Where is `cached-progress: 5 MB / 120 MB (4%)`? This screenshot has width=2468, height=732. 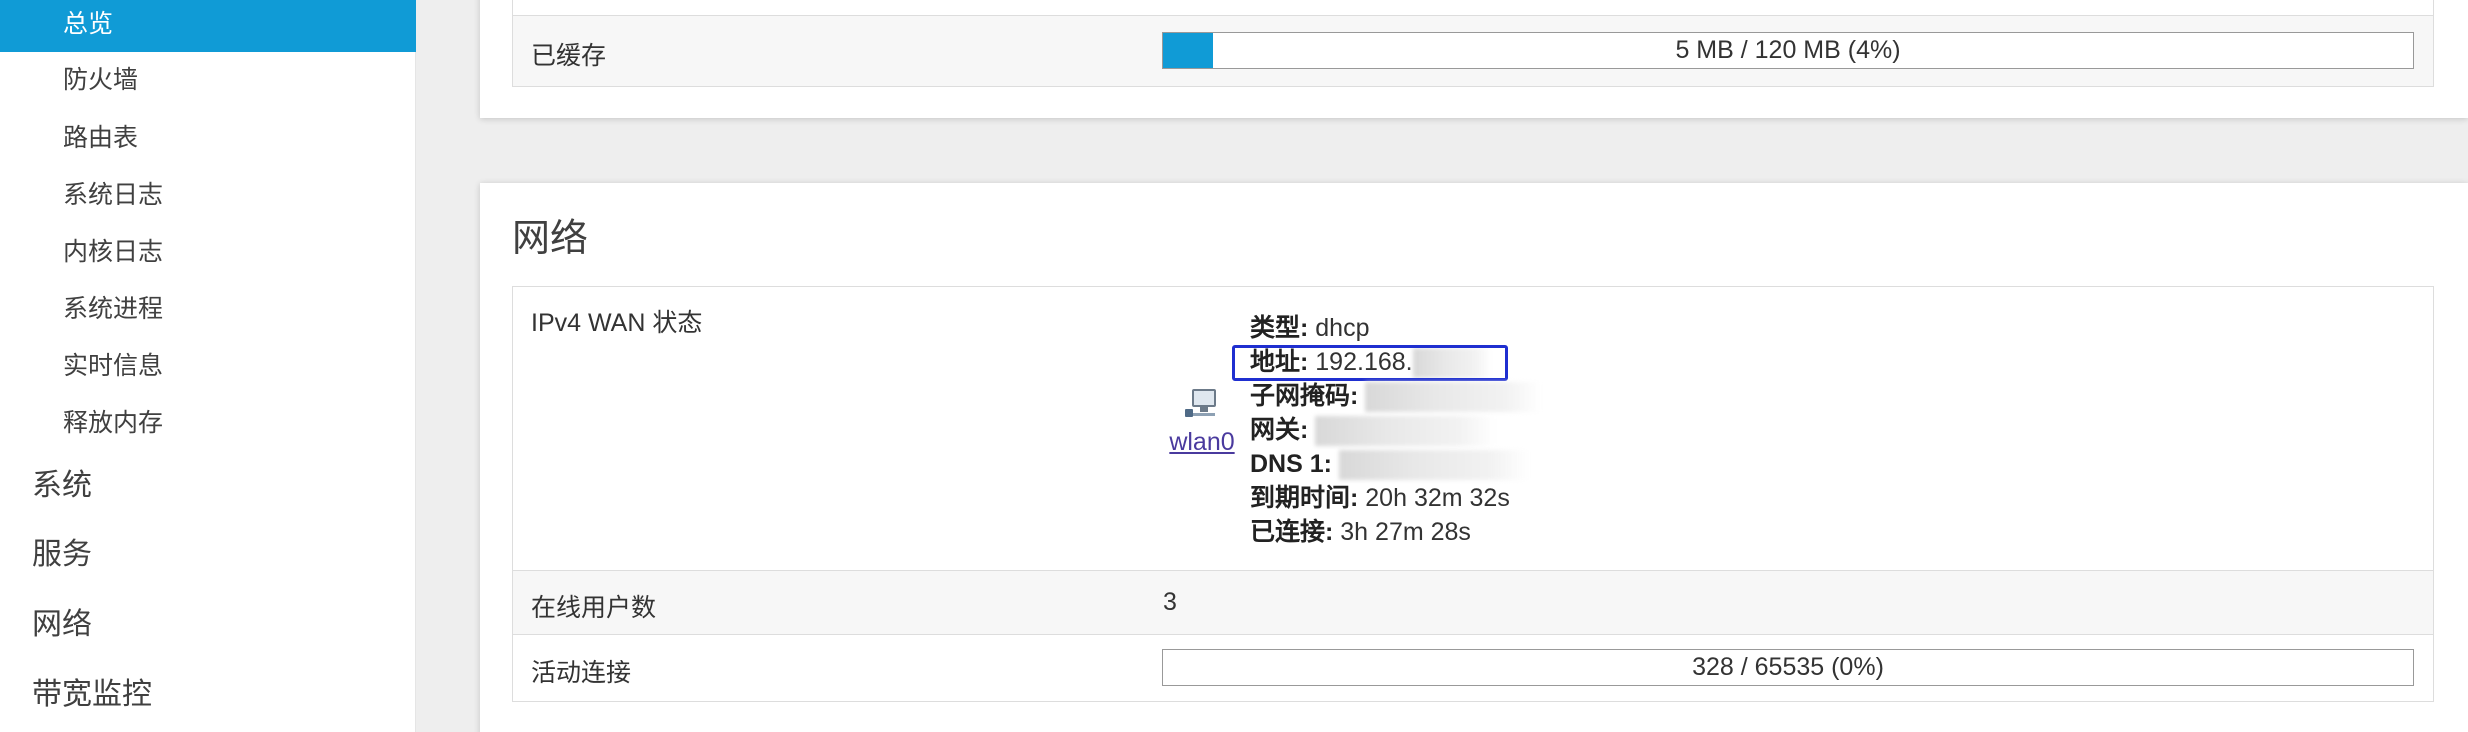
cached-progress: 5 MB / 120 MB (4%) is located at coordinates (1788, 50).